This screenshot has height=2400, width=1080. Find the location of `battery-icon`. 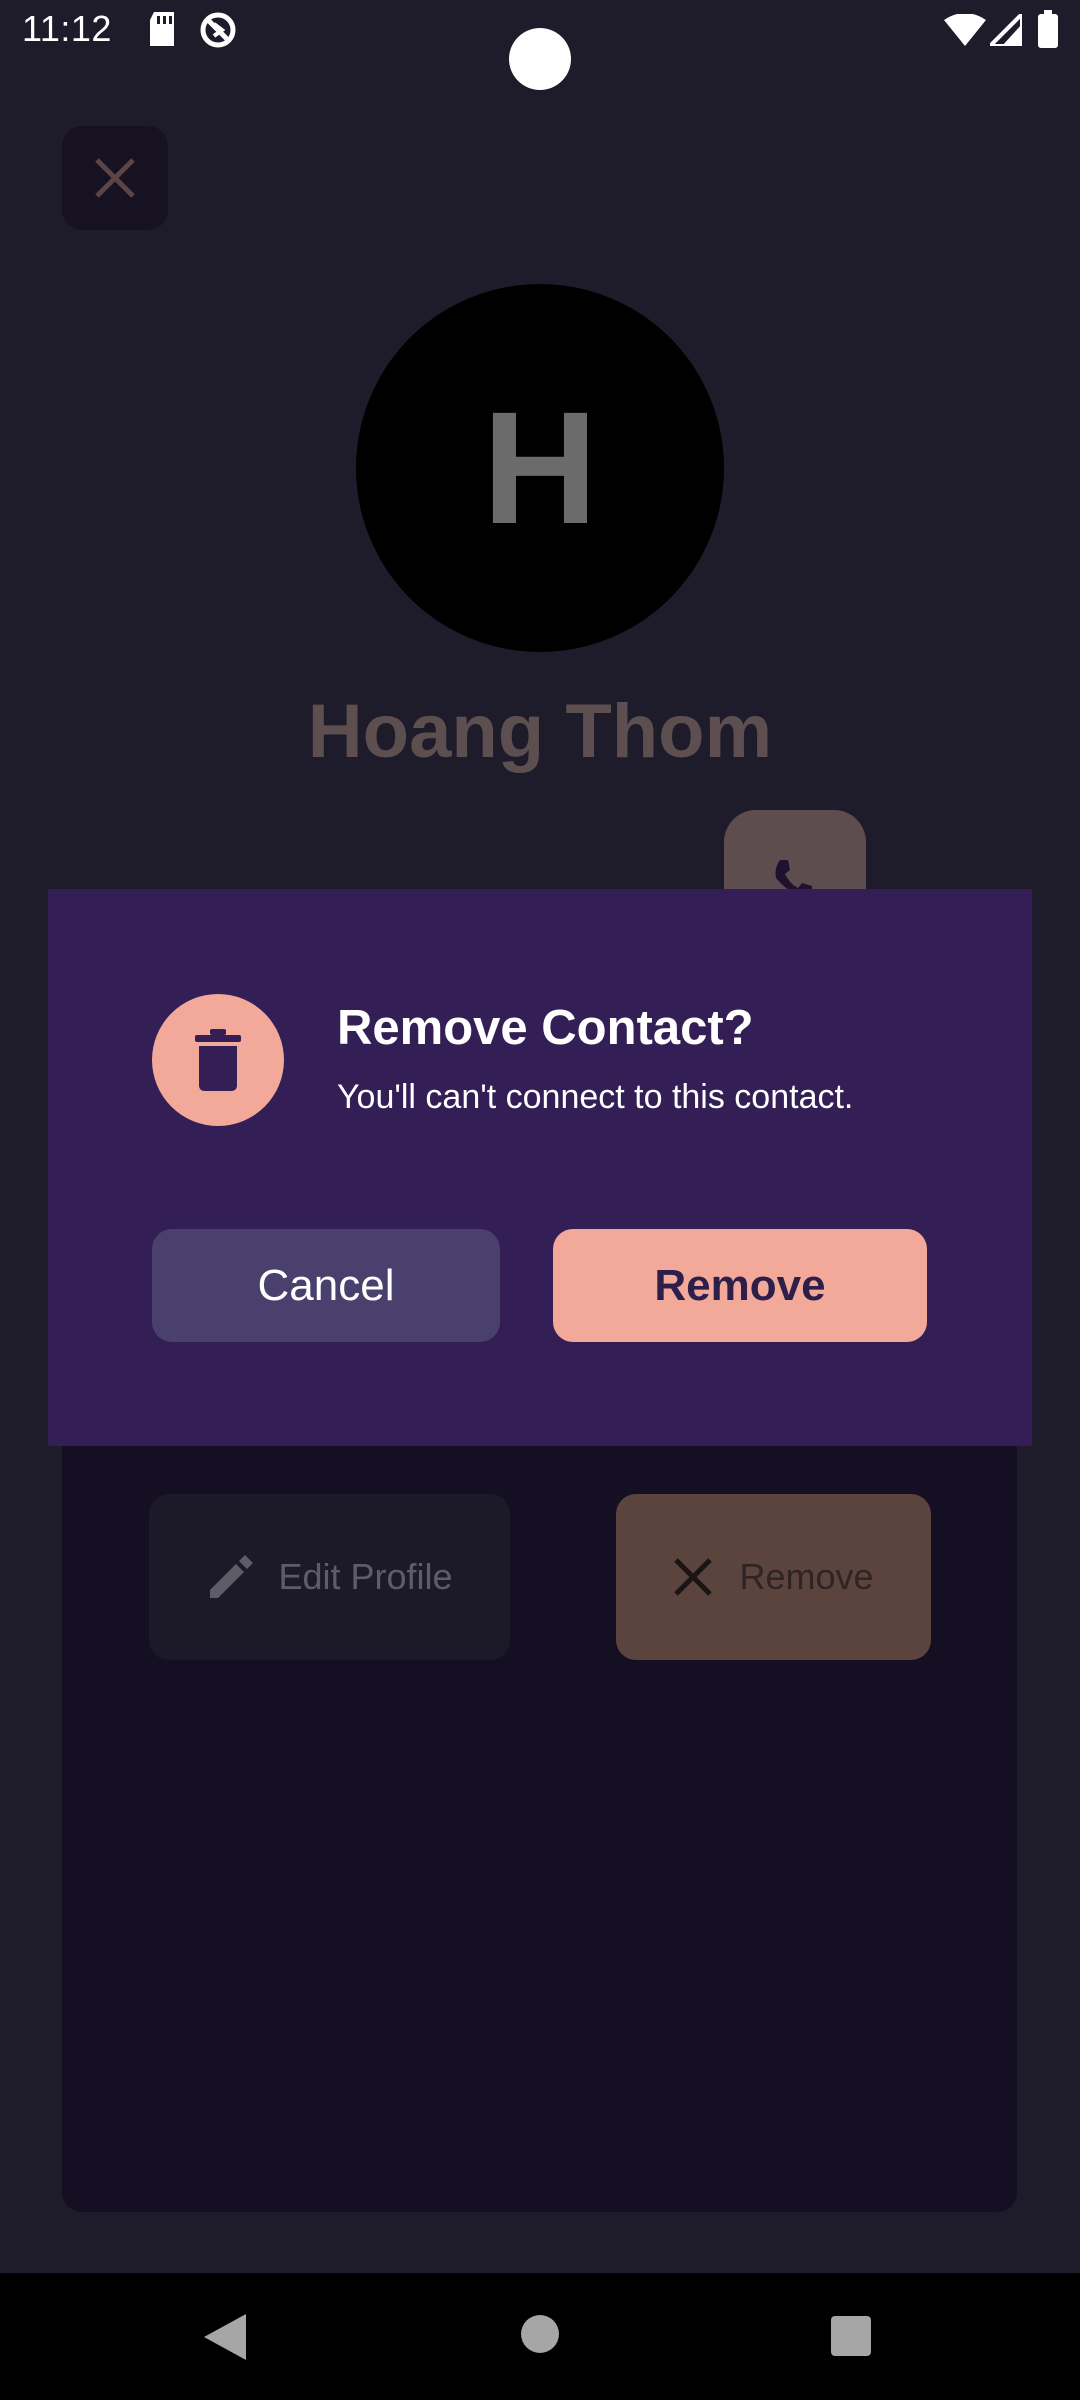

battery-icon is located at coordinates (1048, 29).